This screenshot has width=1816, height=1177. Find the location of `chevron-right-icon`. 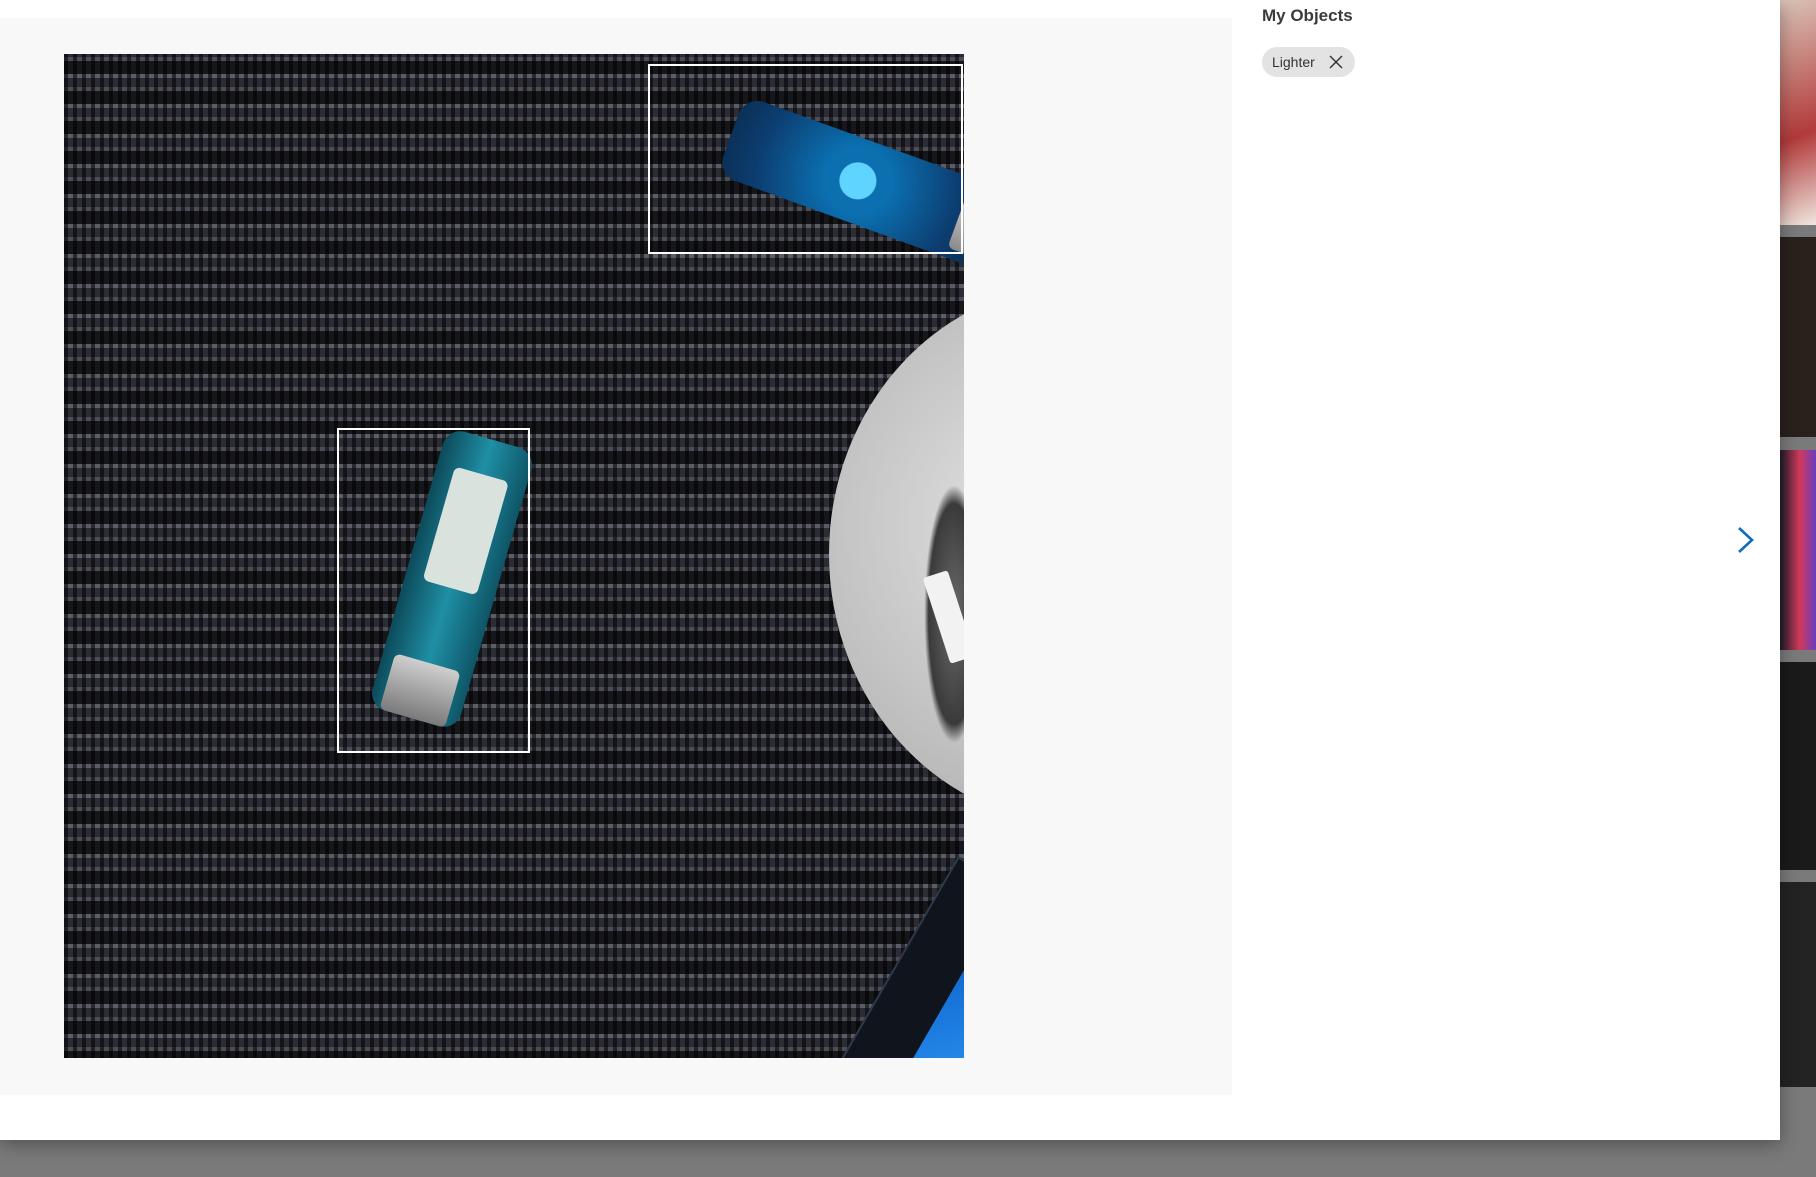

chevron-right-icon is located at coordinates (1746, 540).